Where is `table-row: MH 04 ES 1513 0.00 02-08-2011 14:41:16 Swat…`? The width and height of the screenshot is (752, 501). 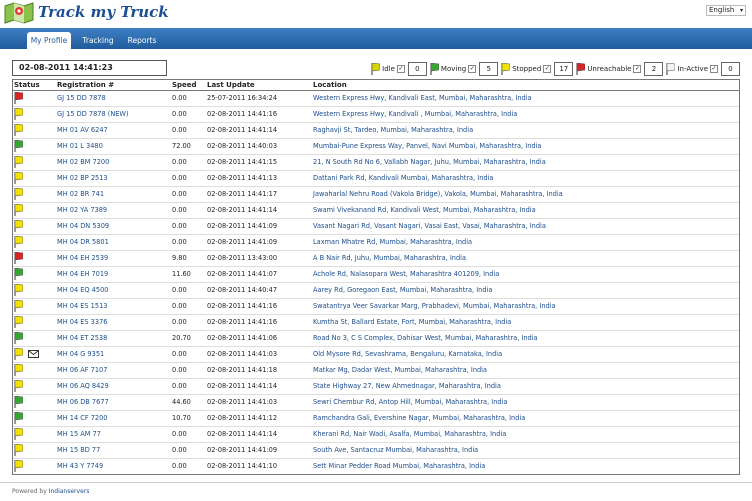 table-row: MH 04 ES 1513 0.00 02-08-2011 14:41:16 Swat… is located at coordinates (376, 307).